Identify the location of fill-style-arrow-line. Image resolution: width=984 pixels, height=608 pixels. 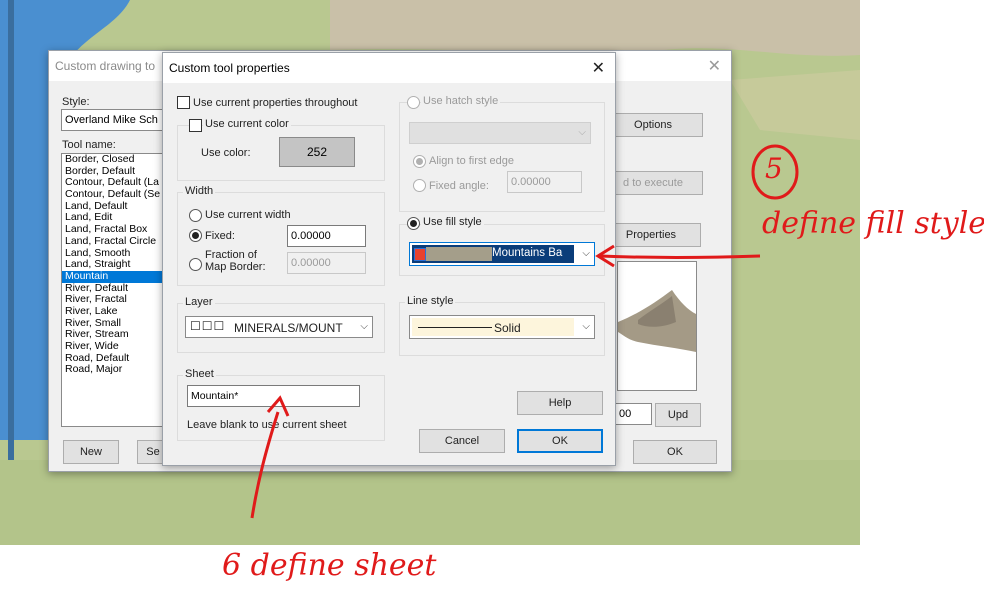
(680, 256).